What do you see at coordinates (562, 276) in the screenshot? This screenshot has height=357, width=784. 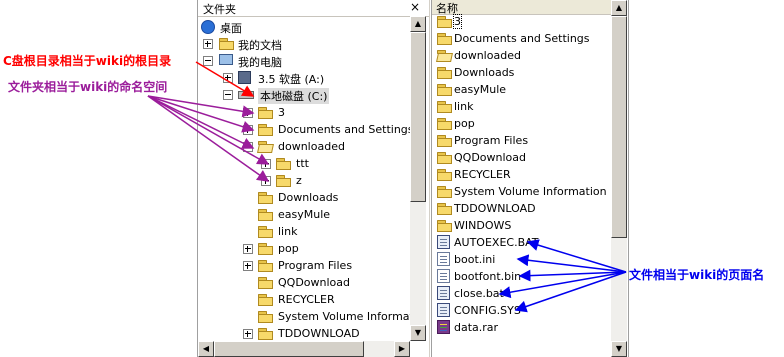 I see `page-name-arrows` at bounding box center [562, 276].